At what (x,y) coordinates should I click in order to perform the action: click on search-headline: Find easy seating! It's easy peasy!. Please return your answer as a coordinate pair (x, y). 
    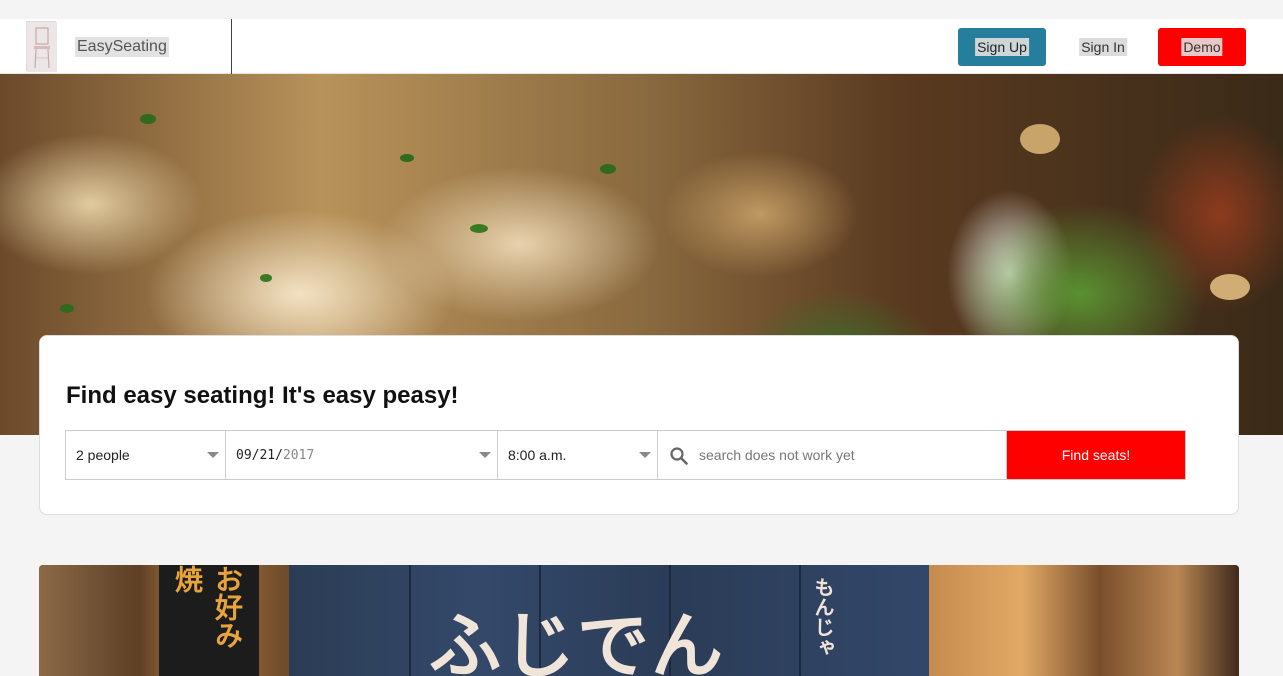
    Looking at the image, I should click on (262, 395).